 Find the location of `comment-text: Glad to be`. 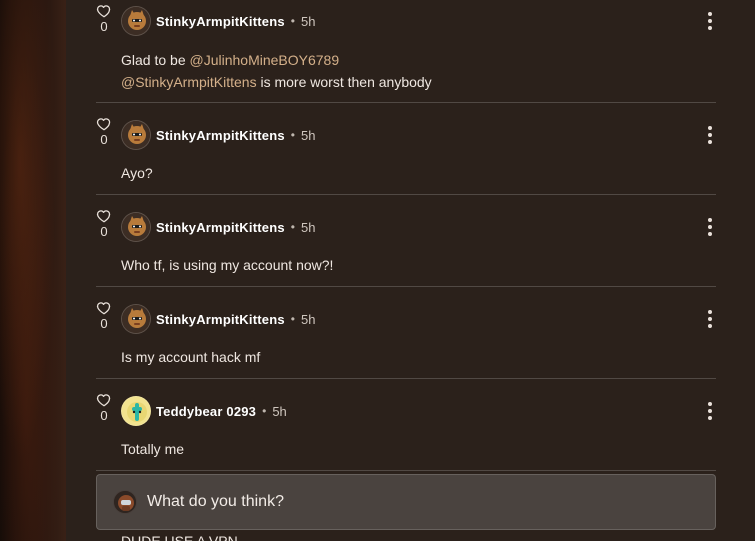

comment-text: Glad to be is located at coordinates (155, 60).